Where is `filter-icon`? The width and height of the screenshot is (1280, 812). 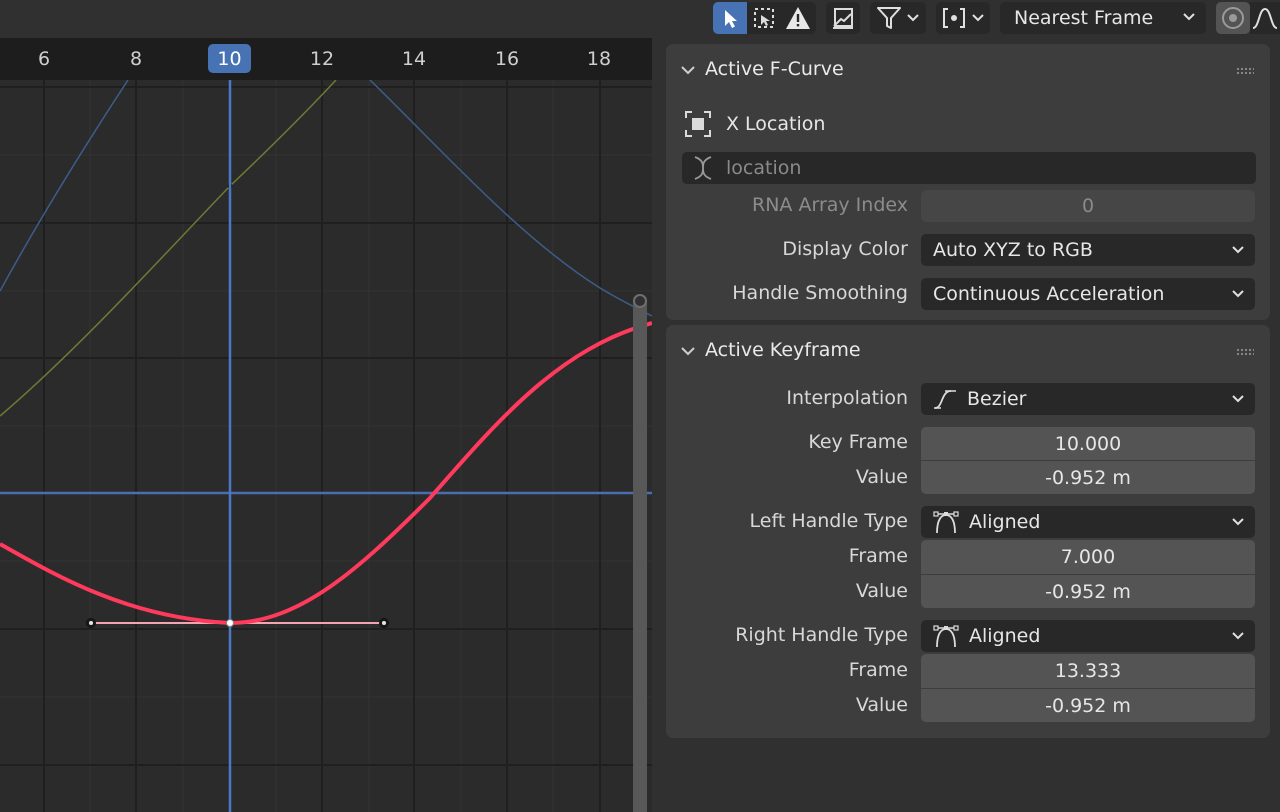
filter-icon is located at coordinates (889, 18).